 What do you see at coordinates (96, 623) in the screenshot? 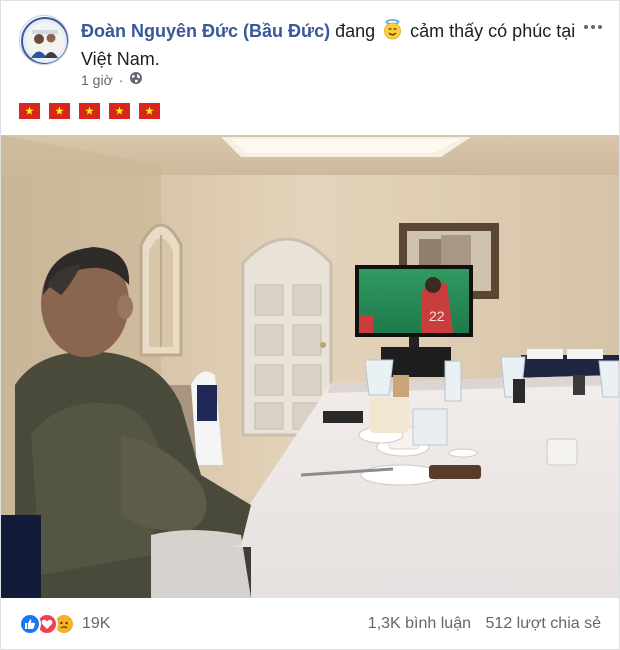
I see `reactions-count: 19K` at bounding box center [96, 623].